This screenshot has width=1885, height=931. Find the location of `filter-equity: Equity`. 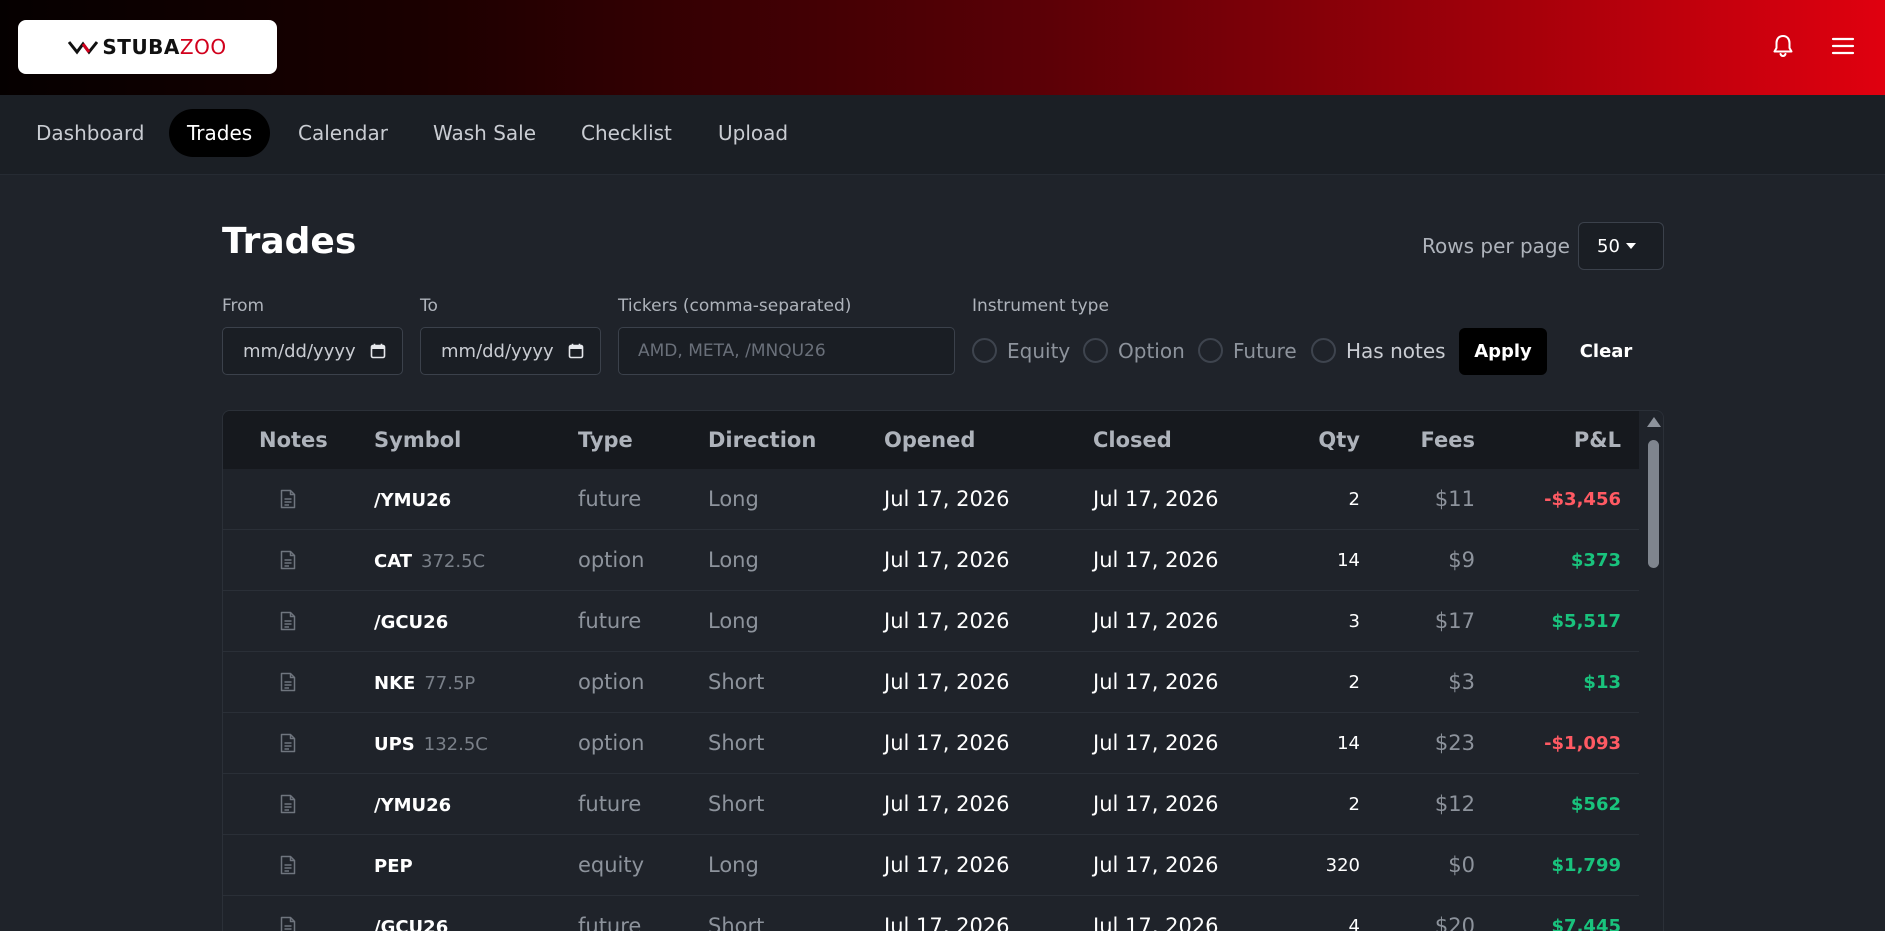

filter-equity: Equity is located at coordinates (1021, 350).